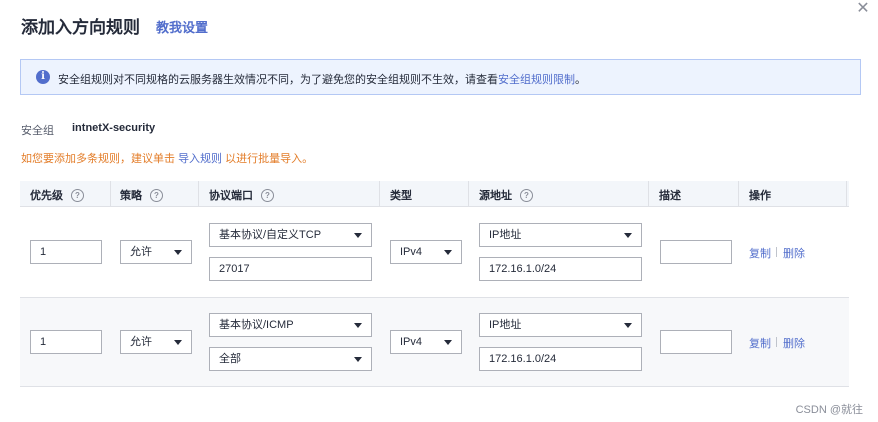 The height and width of the screenshot is (422, 878). What do you see at coordinates (495, 196) in the screenshot?
I see `col-source-label: 源地址` at bounding box center [495, 196].